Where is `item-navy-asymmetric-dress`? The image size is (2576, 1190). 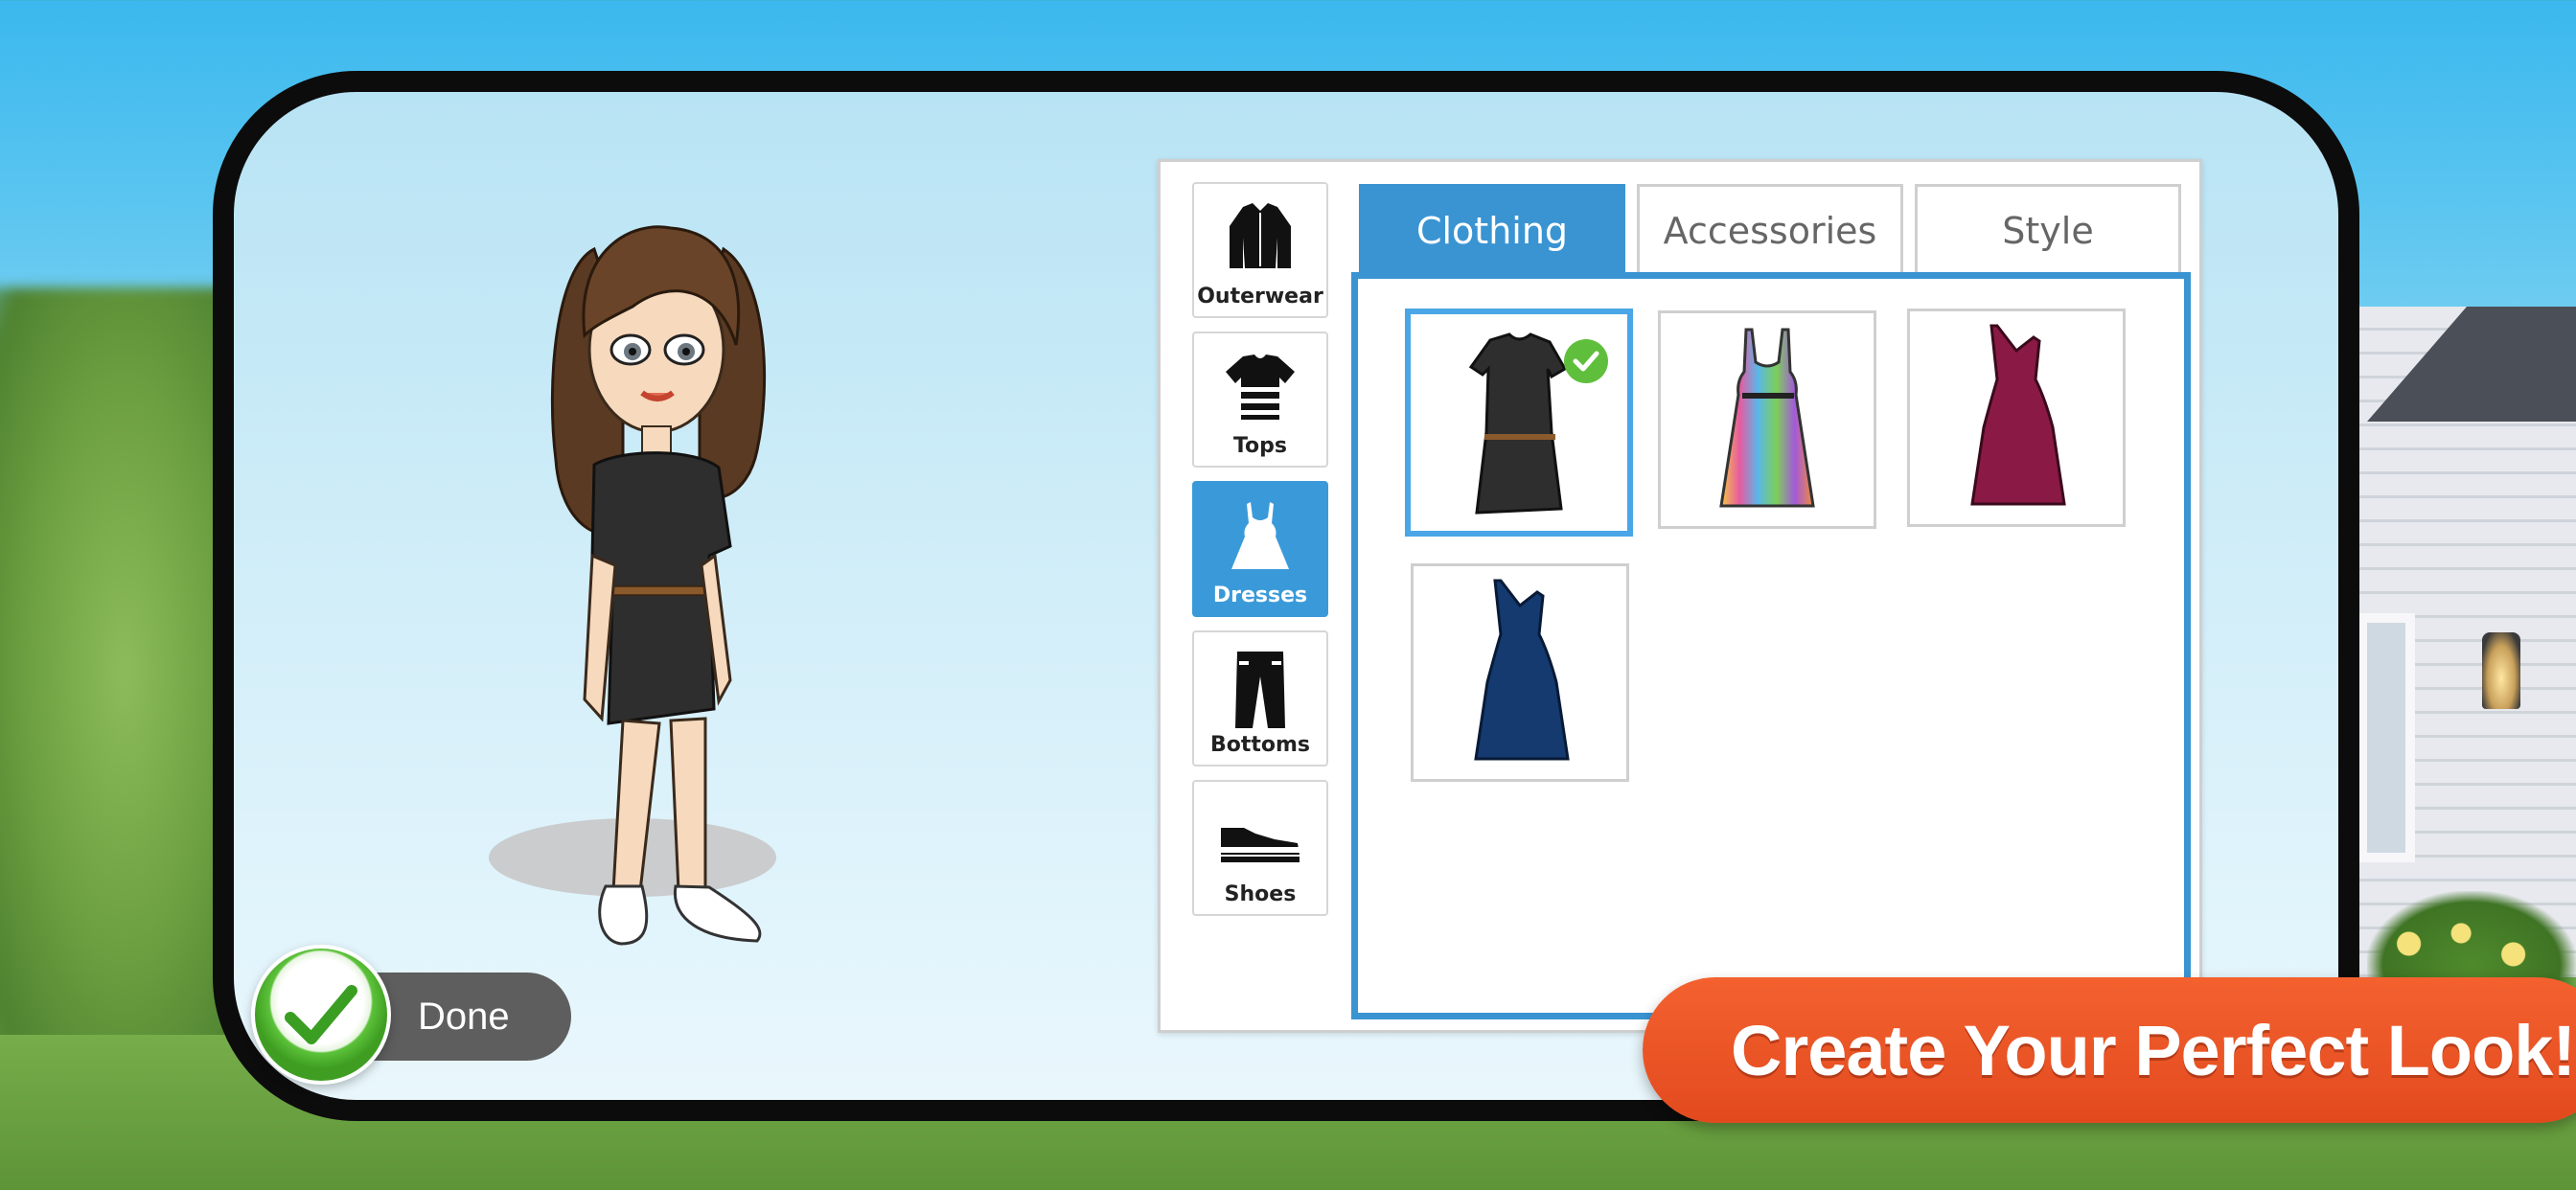 item-navy-asymmetric-dress is located at coordinates (1520, 672).